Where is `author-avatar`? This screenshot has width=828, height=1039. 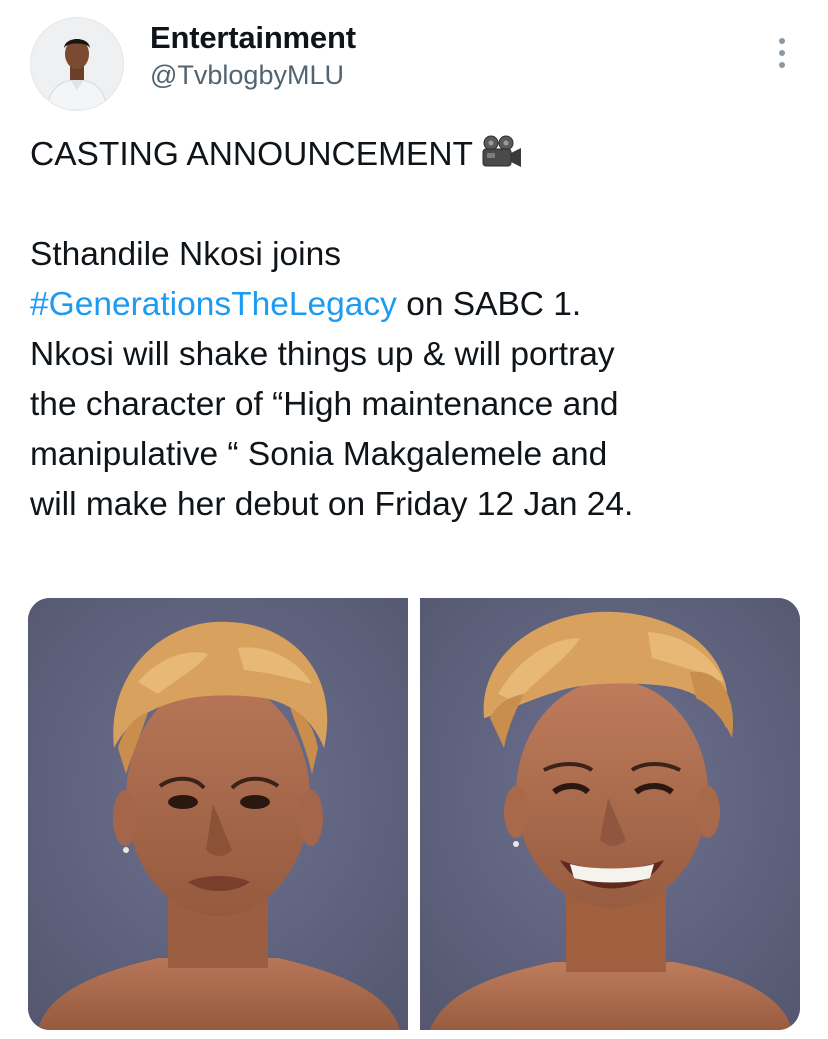 author-avatar is located at coordinates (77, 64).